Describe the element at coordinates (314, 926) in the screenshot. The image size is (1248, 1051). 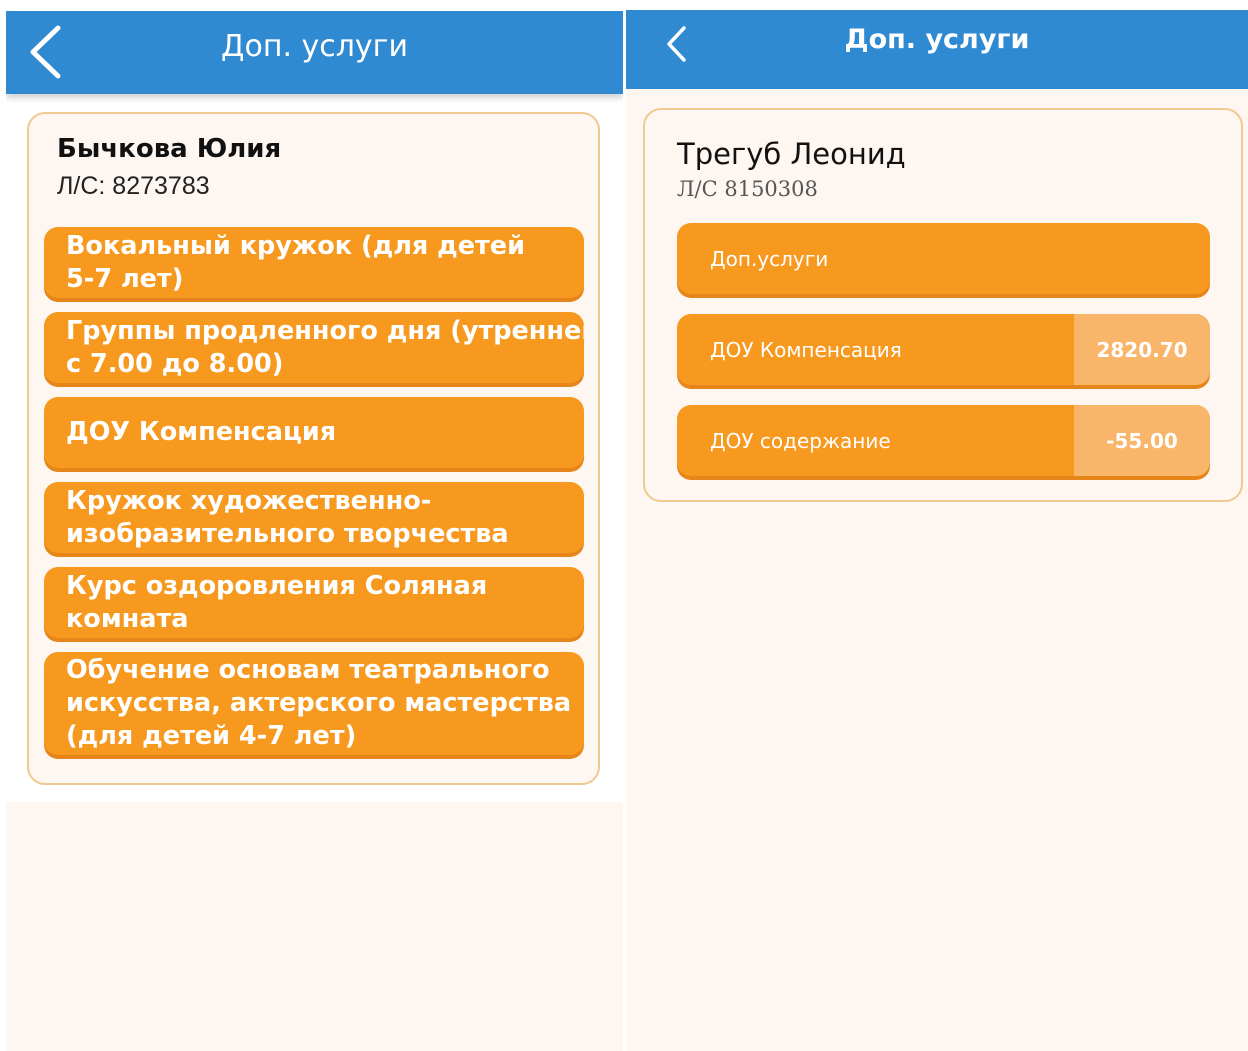
I see `content-background` at that location.